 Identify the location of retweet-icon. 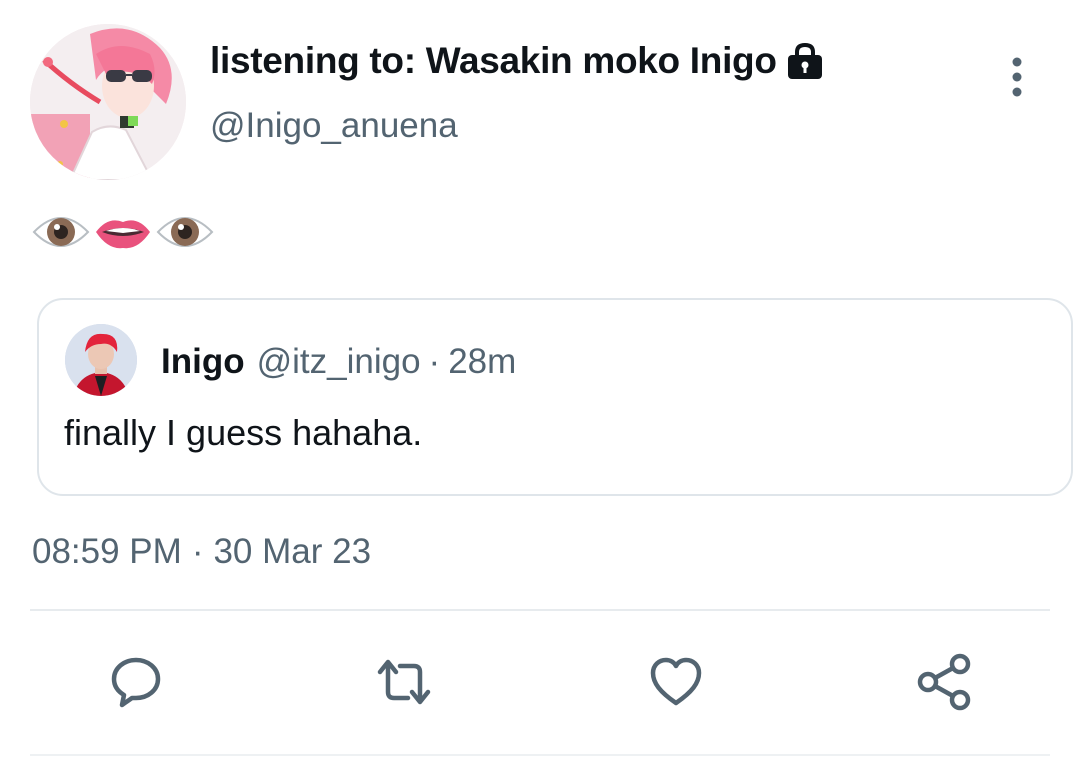
(404, 682).